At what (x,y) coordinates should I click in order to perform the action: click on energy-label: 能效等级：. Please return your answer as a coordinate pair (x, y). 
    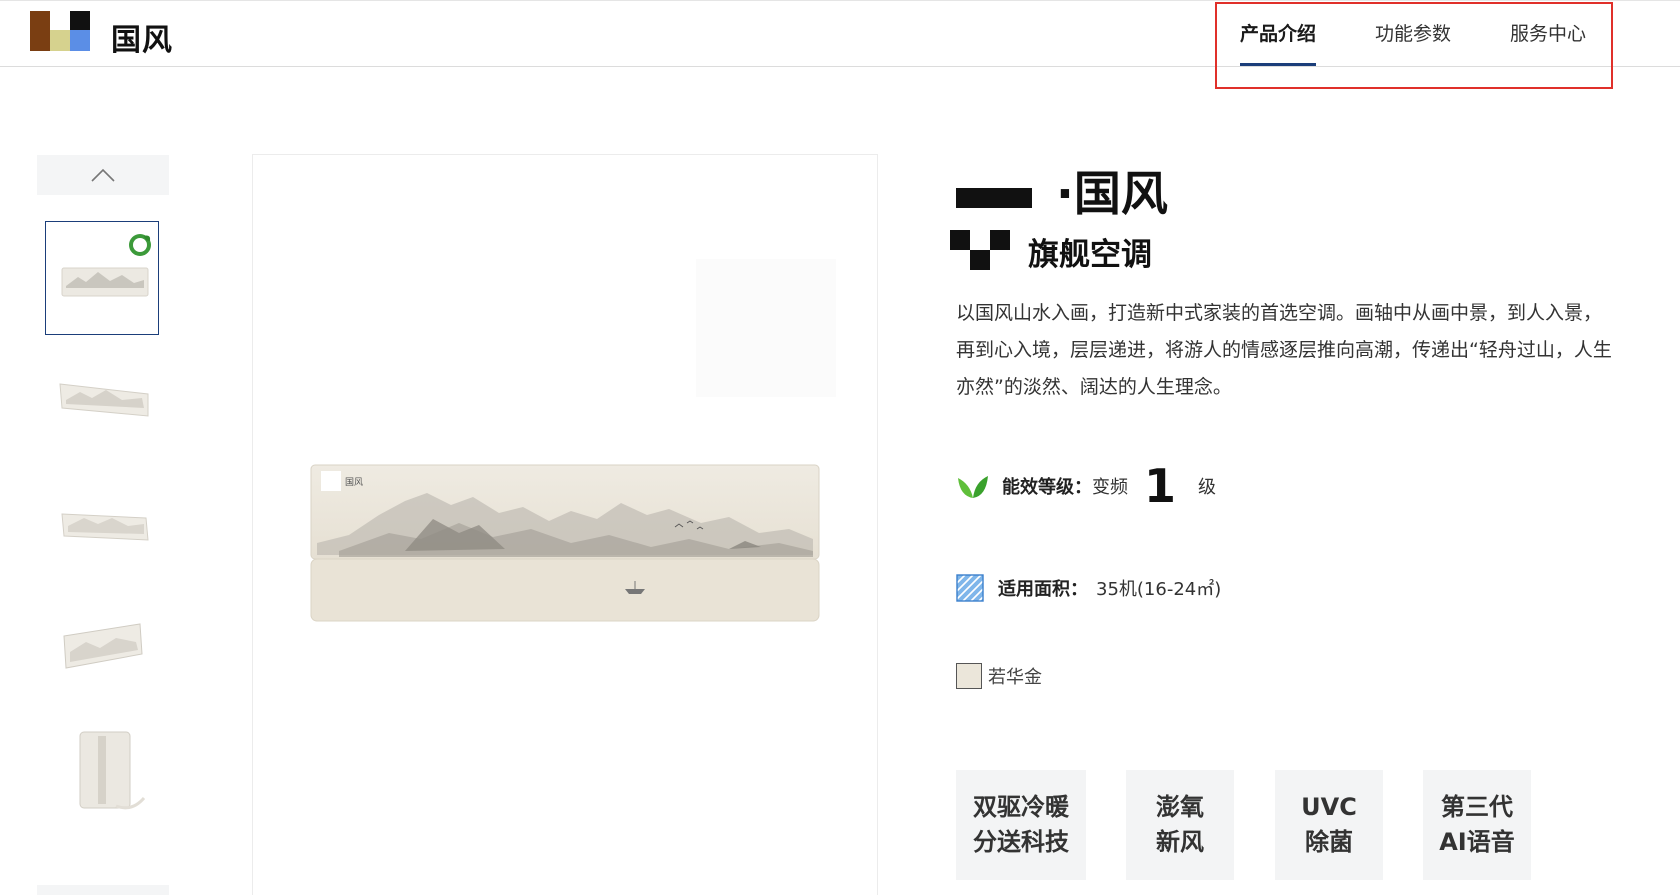
    Looking at the image, I should click on (1047, 487).